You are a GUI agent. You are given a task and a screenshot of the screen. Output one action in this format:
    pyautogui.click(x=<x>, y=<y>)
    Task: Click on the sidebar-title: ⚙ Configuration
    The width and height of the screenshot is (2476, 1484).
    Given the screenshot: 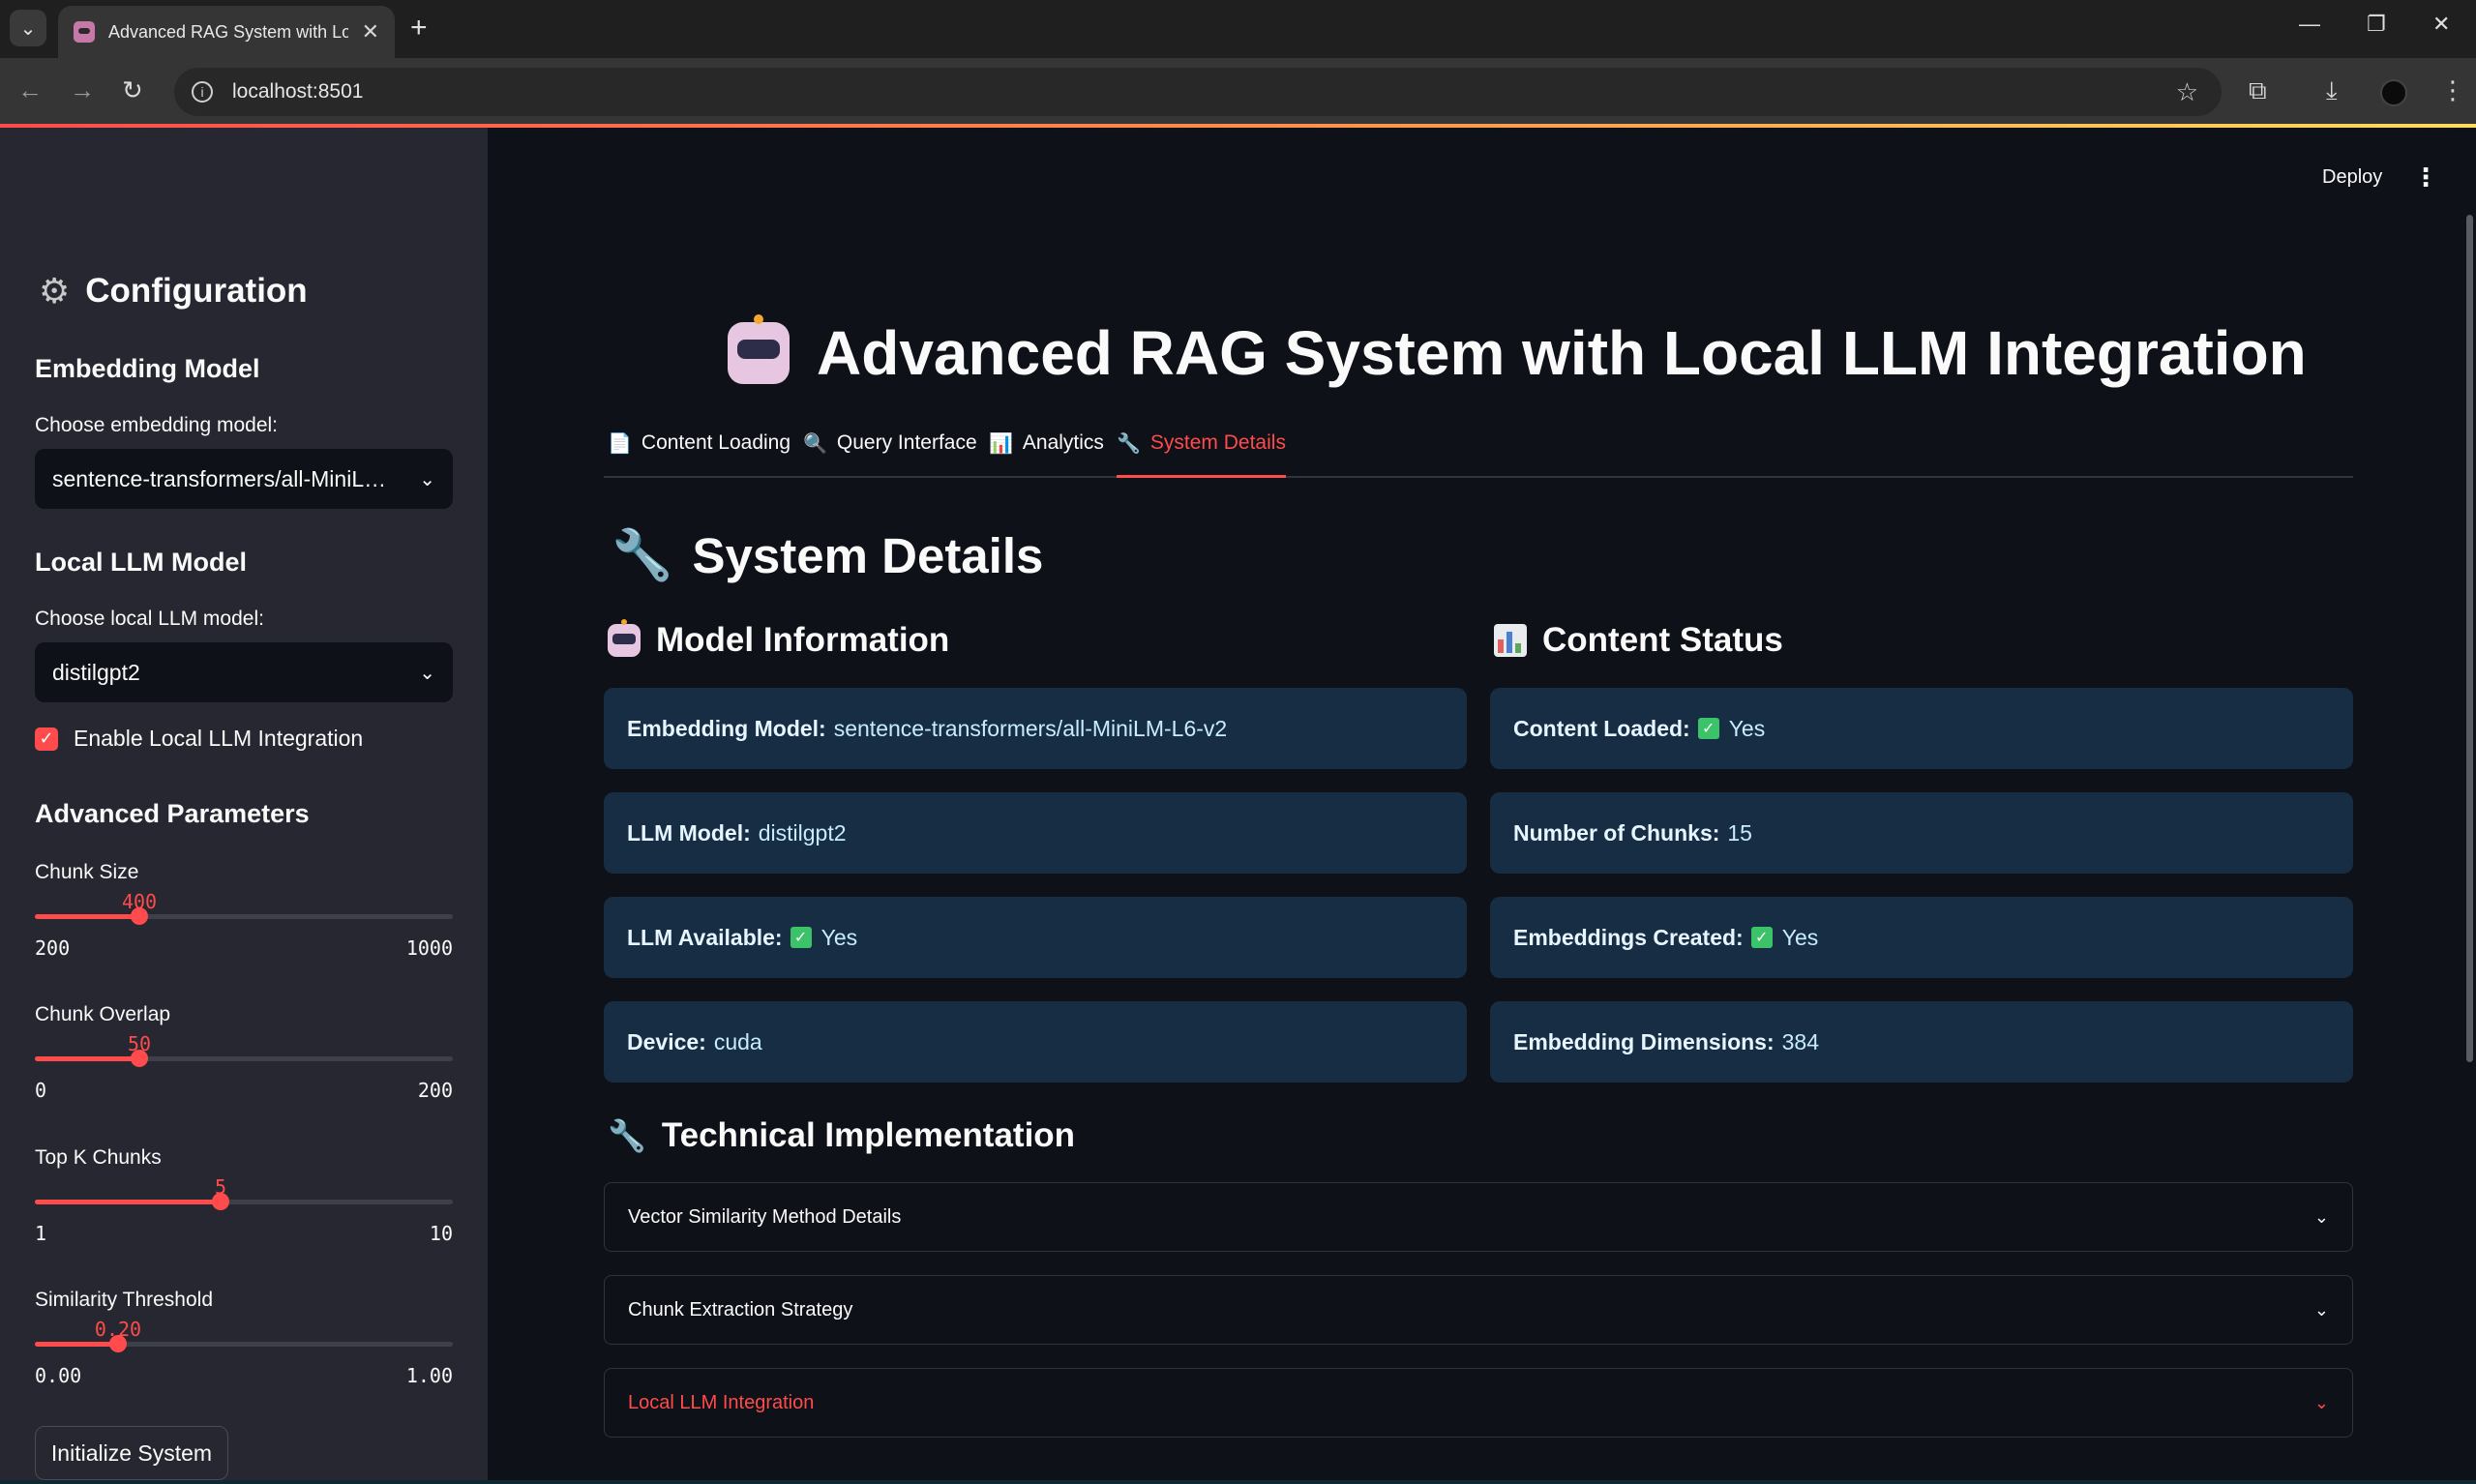 What is the action you would take?
    pyautogui.click(x=174, y=291)
    